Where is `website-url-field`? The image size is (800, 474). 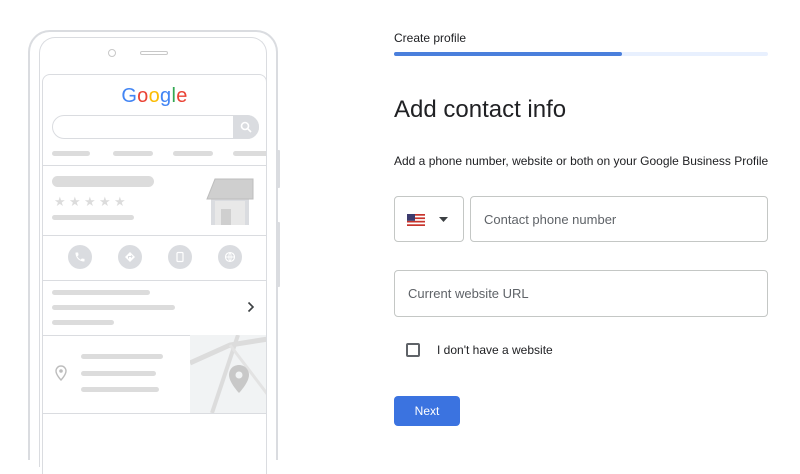
website-url-field is located at coordinates (581, 293).